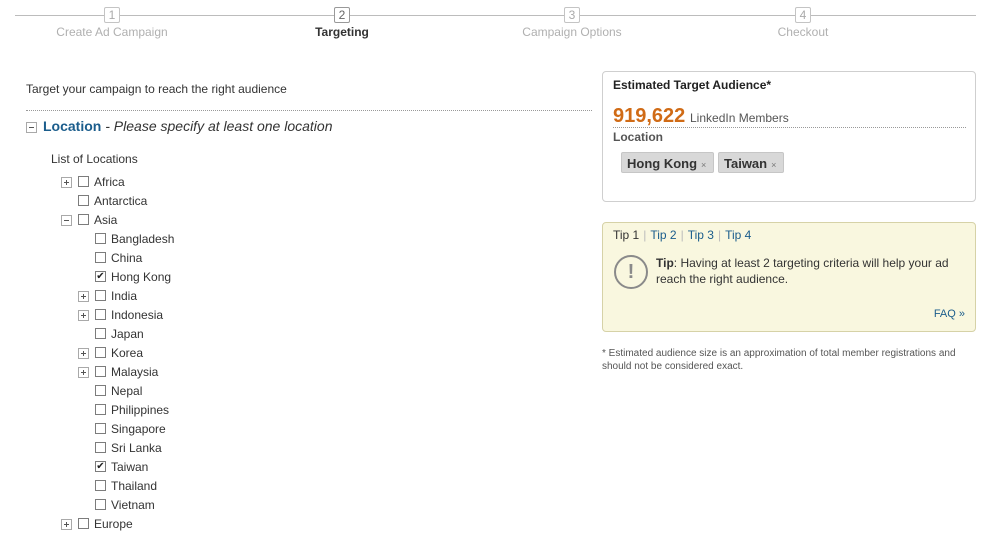 This screenshot has height=535, width=1005. I want to click on step-checkout: 4 Checkout, so click(803, 23).